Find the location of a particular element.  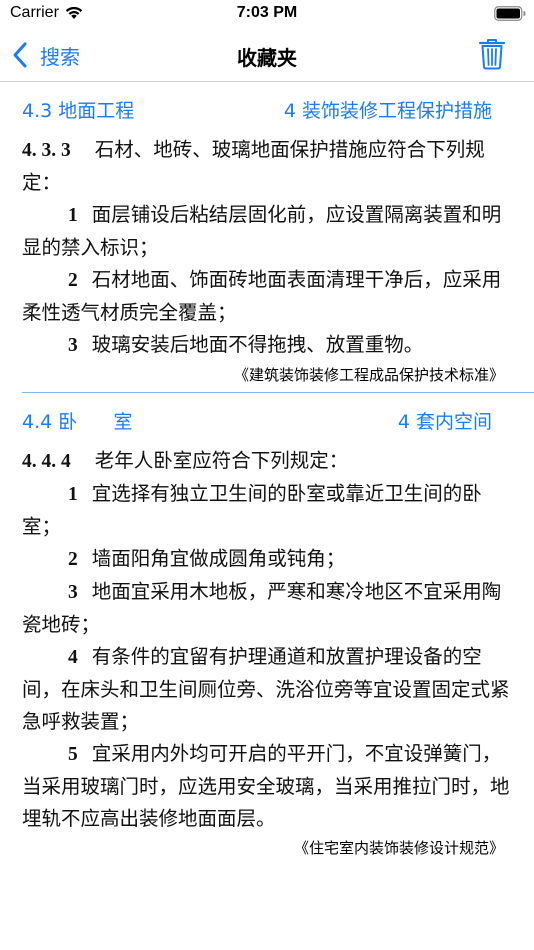

item-text: 宜选择有独立卫生间的卧室或靠近卫生间的卧室； is located at coordinates (252, 510).